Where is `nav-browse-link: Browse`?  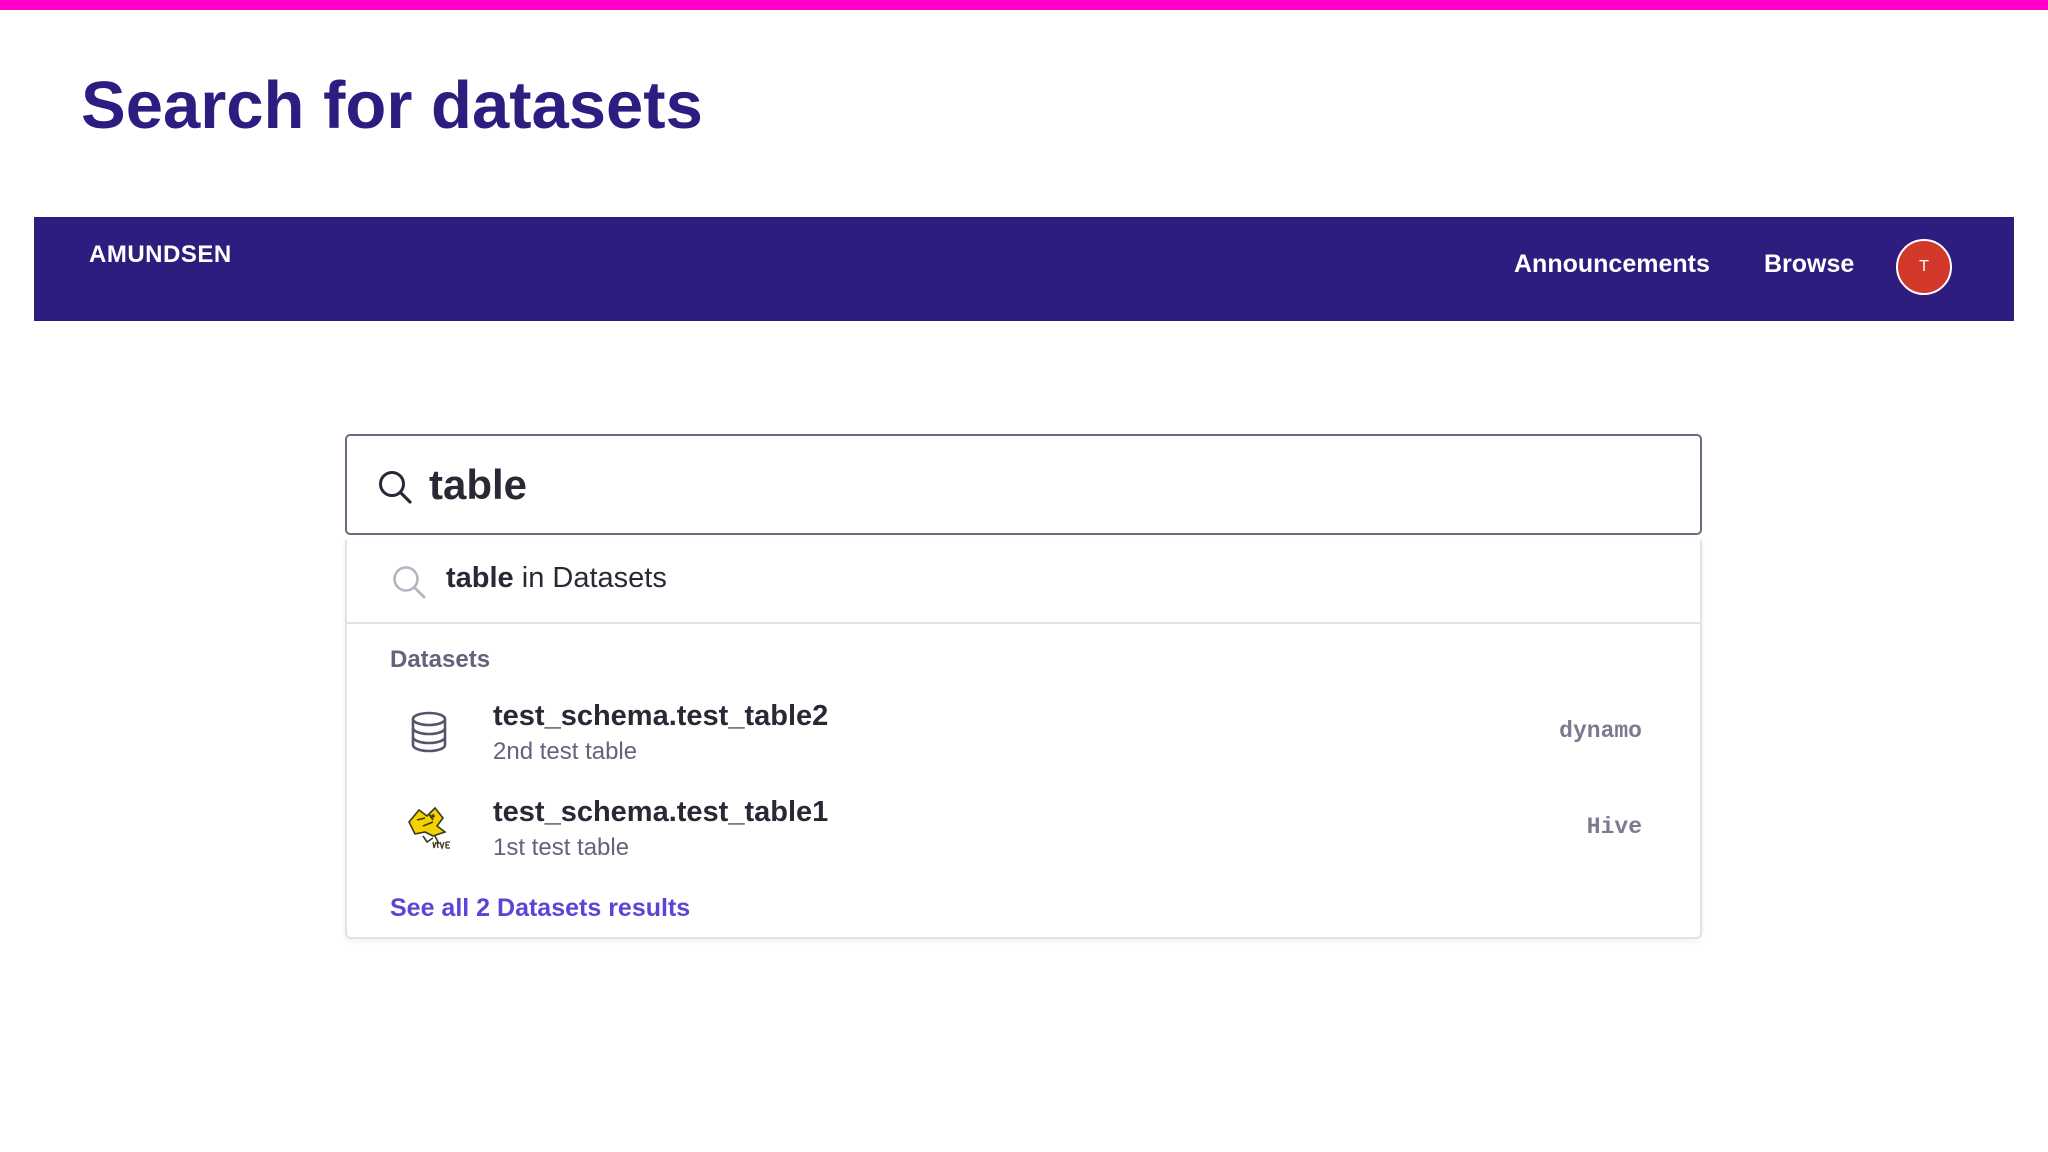
nav-browse-link: Browse is located at coordinates (1809, 264).